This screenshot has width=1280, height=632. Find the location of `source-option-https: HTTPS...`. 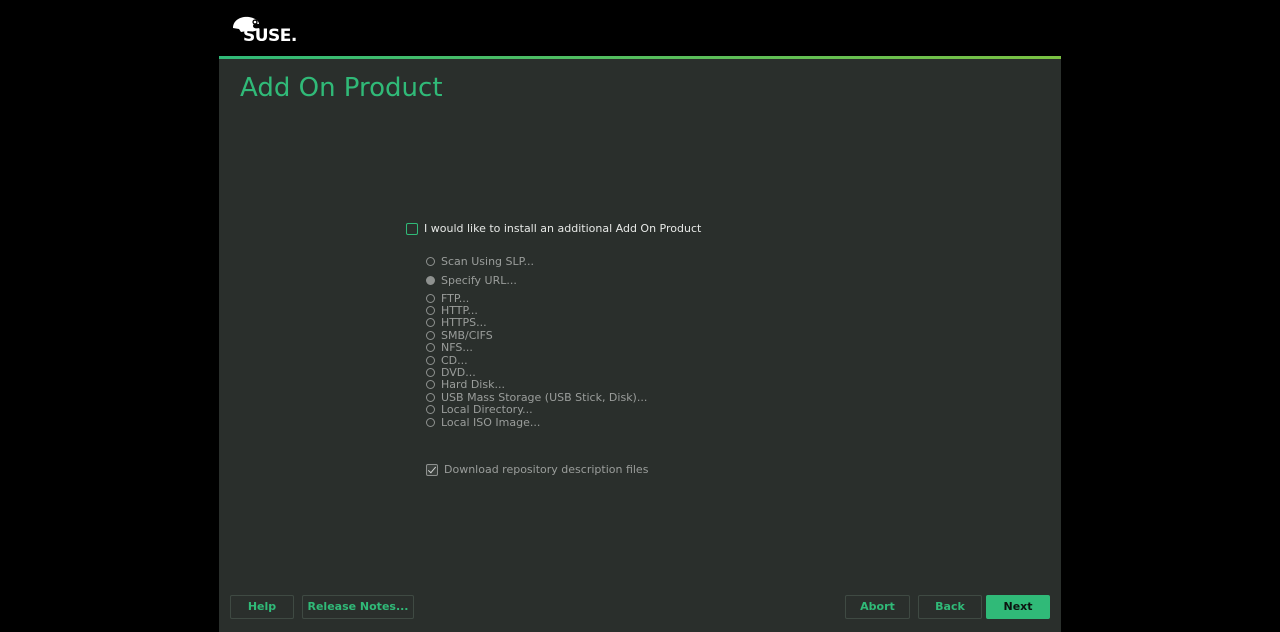

source-option-https: HTTPS... is located at coordinates (536, 323).